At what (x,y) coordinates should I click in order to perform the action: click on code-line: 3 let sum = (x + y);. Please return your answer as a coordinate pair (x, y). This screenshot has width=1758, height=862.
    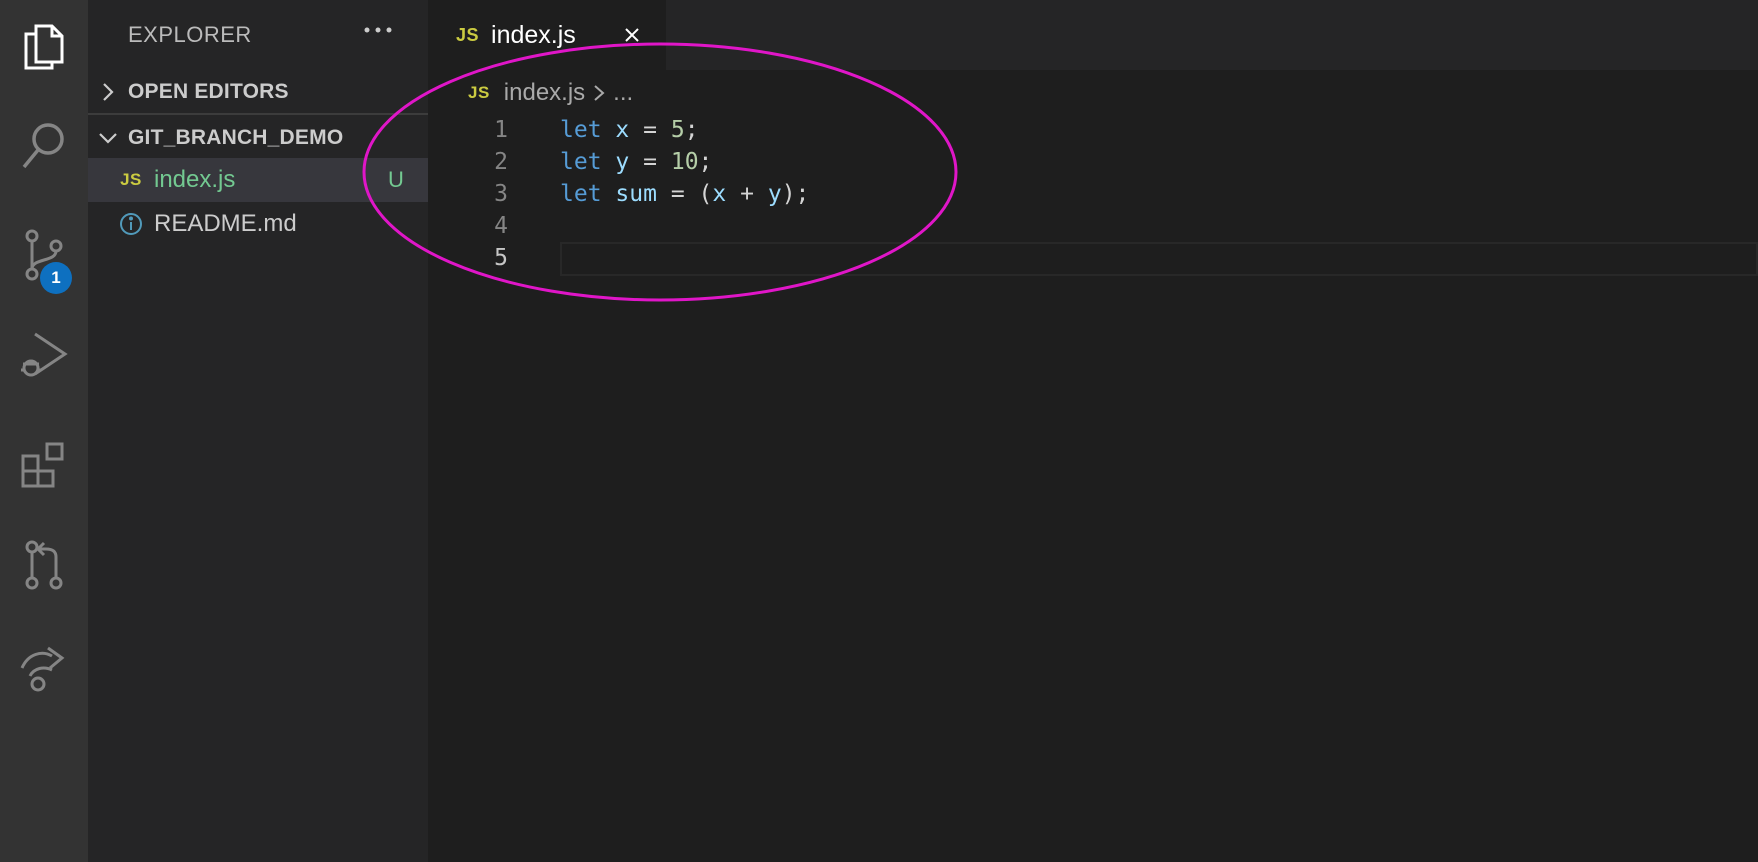
    Looking at the image, I should click on (1093, 194).